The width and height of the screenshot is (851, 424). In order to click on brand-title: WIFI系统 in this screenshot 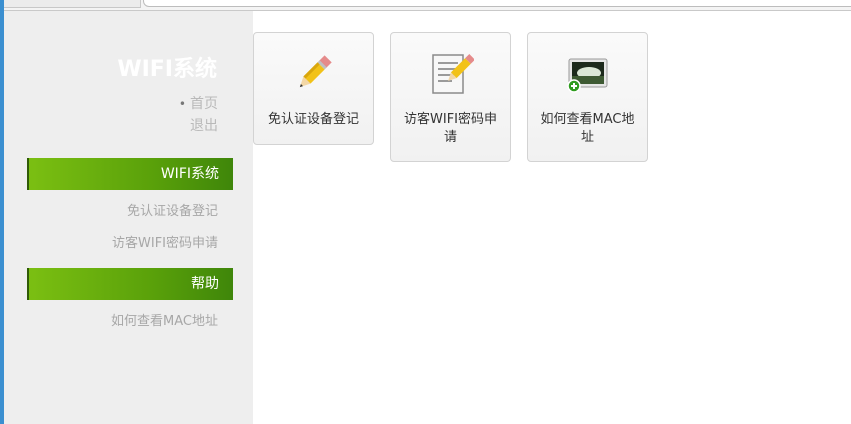, I will do `click(167, 69)`.